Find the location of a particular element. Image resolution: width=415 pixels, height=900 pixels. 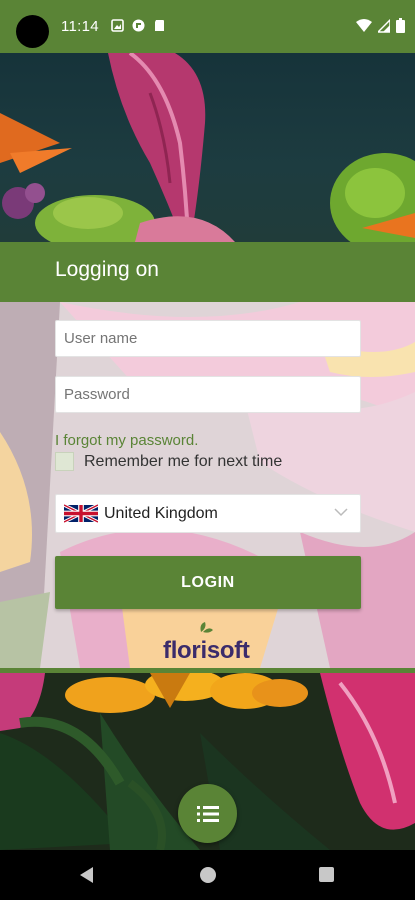

logo-text: florisoft is located at coordinates (206, 650).